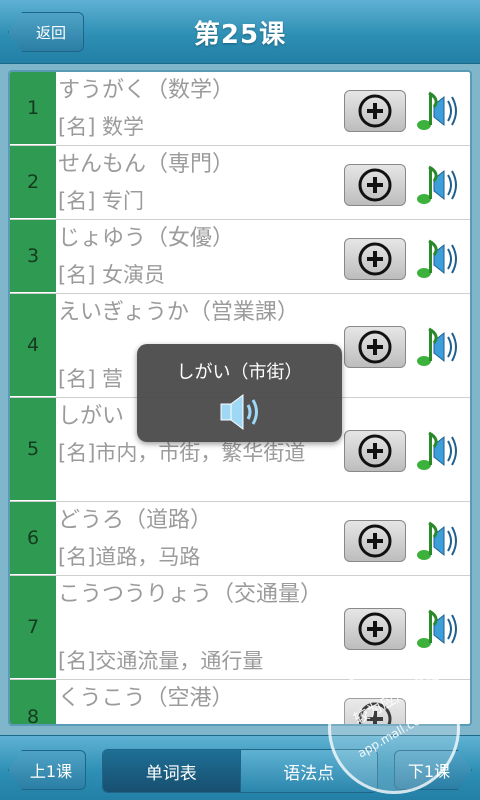 This screenshot has width=480, height=800. What do you see at coordinates (178, 312) in the screenshot?
I see `word-text: えいぎょうか（営業課）` at bounding box center [178, 312].